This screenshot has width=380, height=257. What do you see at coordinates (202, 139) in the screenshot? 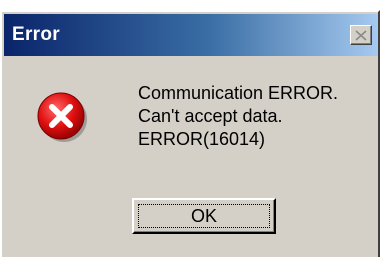
I see `message-line-3: ERROR(16014)` at bounding box center [202, 139].